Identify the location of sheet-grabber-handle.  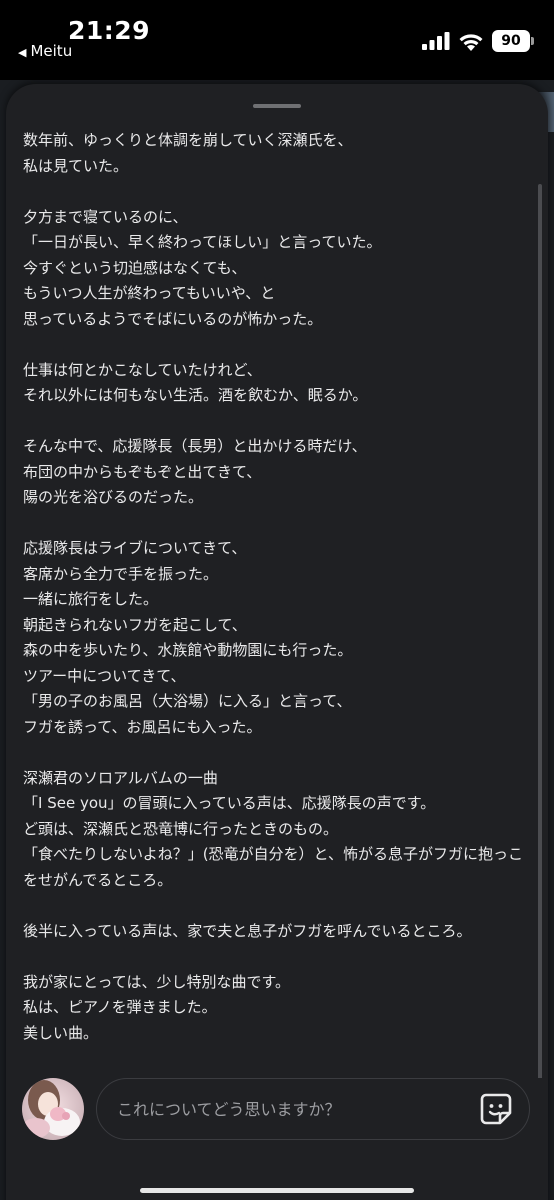
(277, 106).